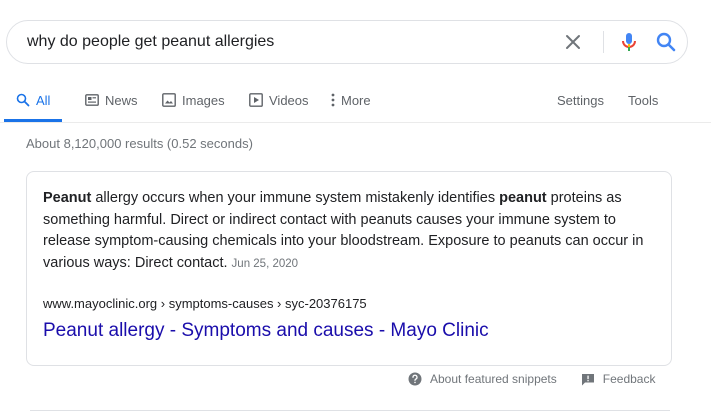  I want to click on about-featured-snippets-link: About featured snippets, so click(482, 379).